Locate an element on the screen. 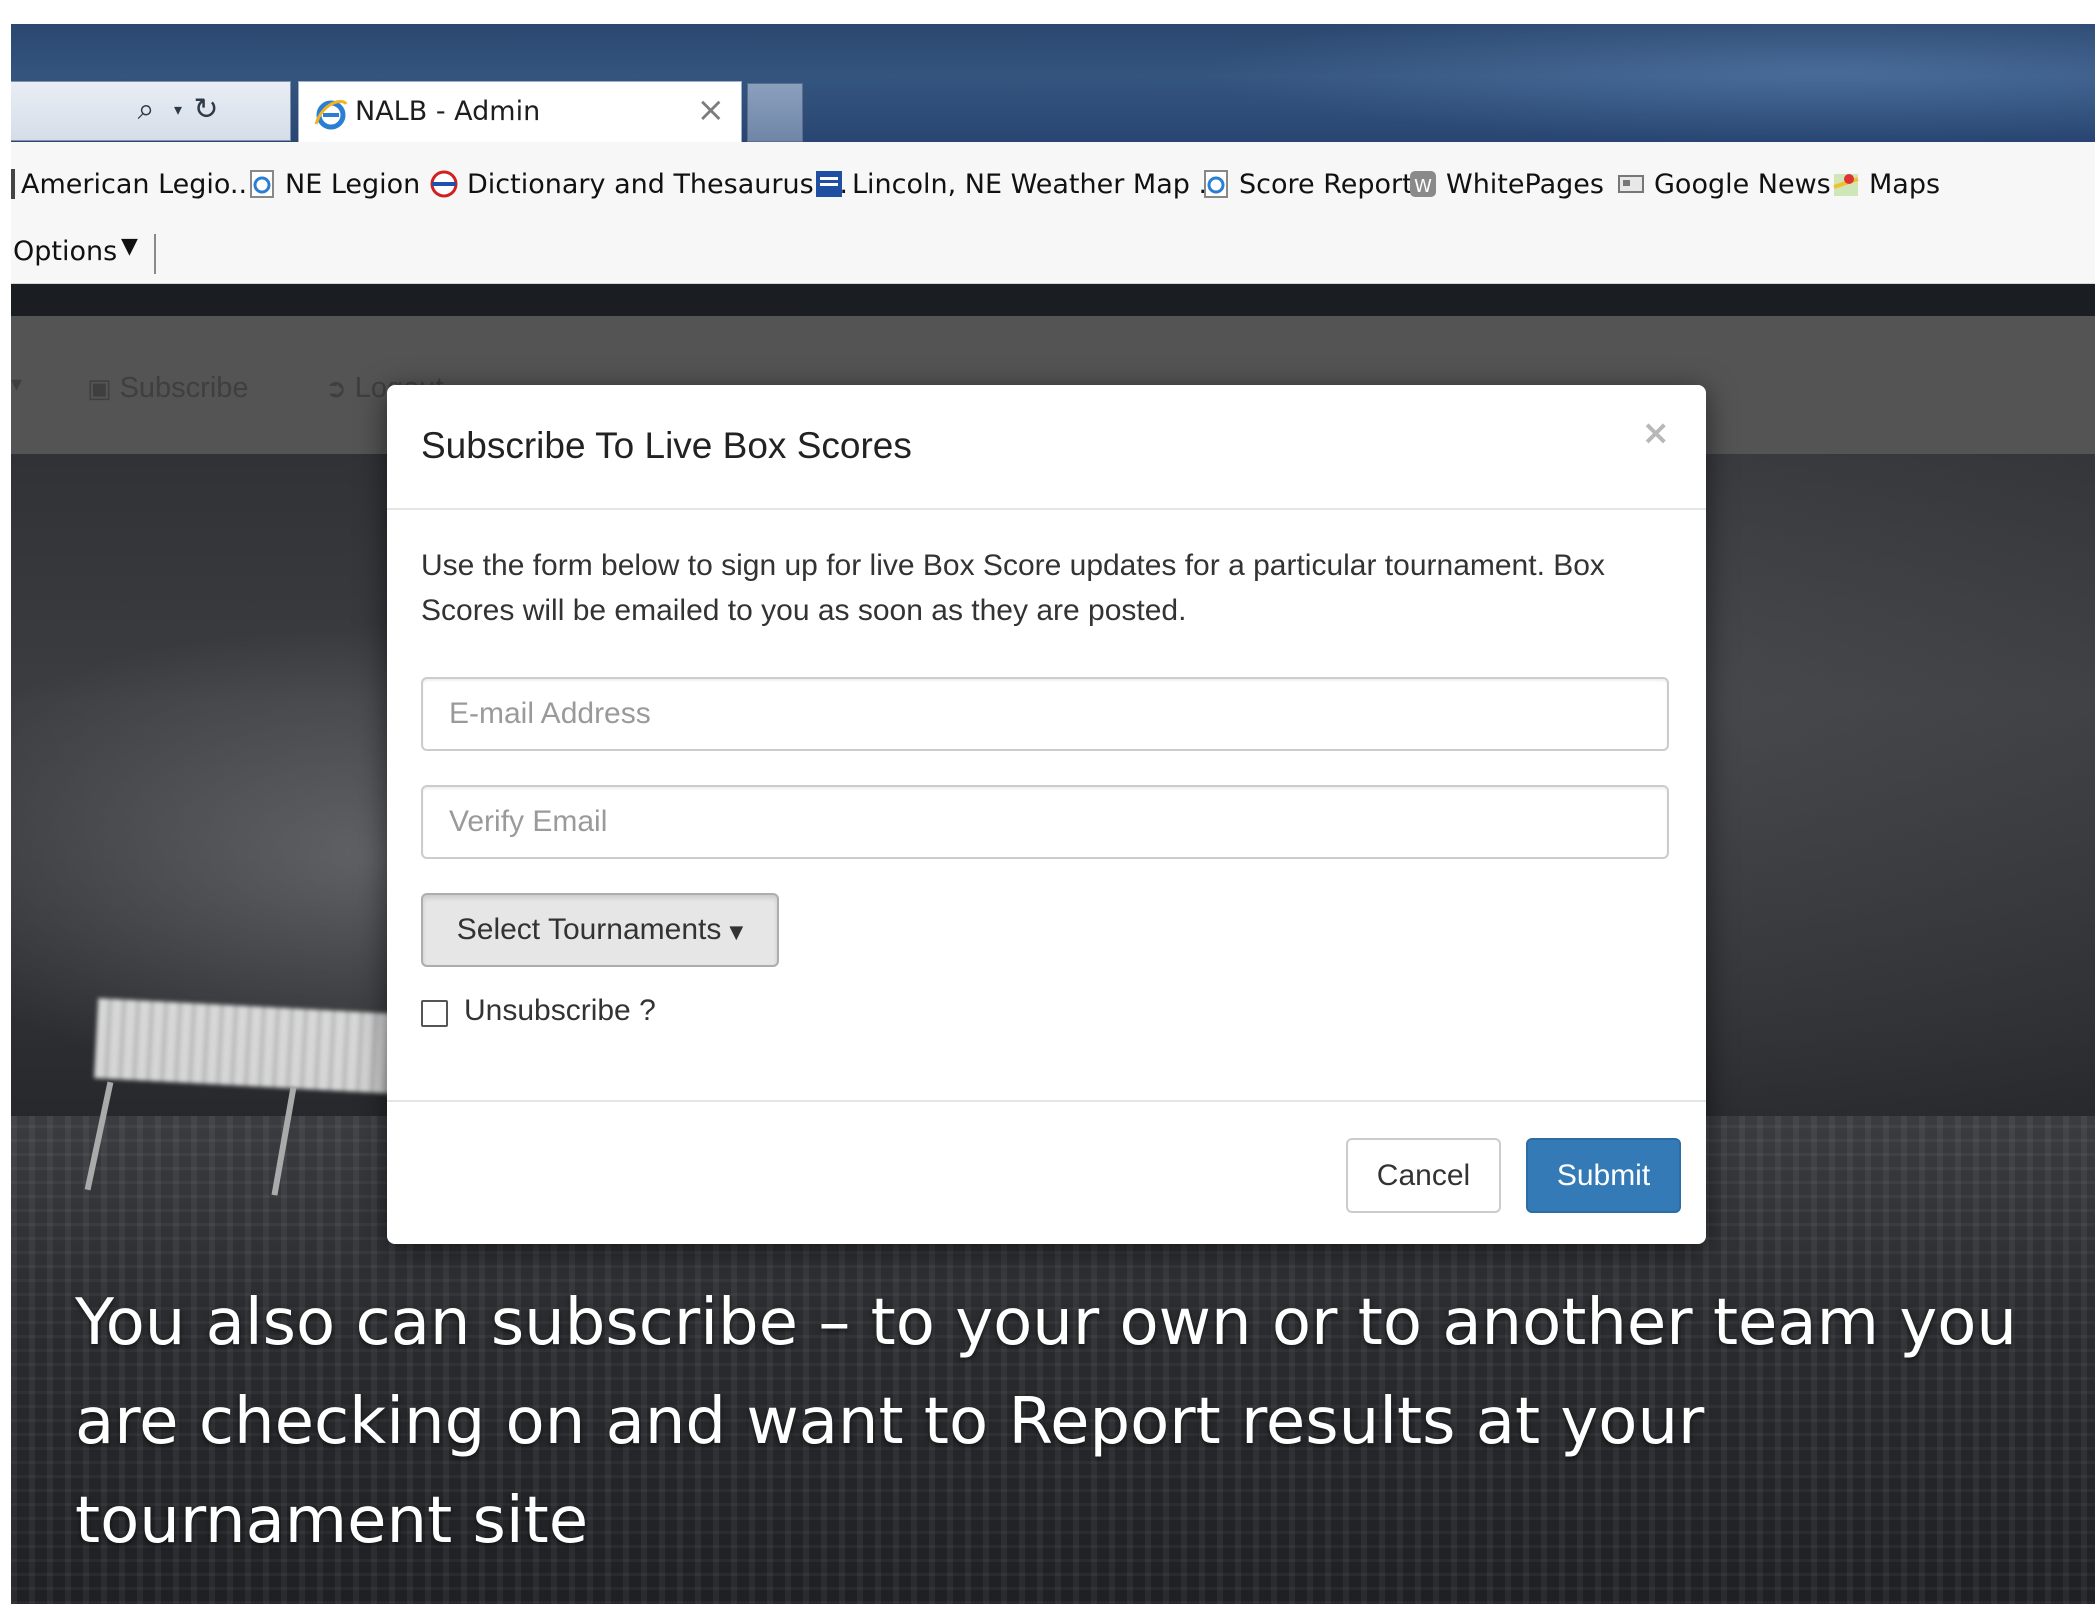  tab-title: NALB - Admin is located at coordinates (448, 111).